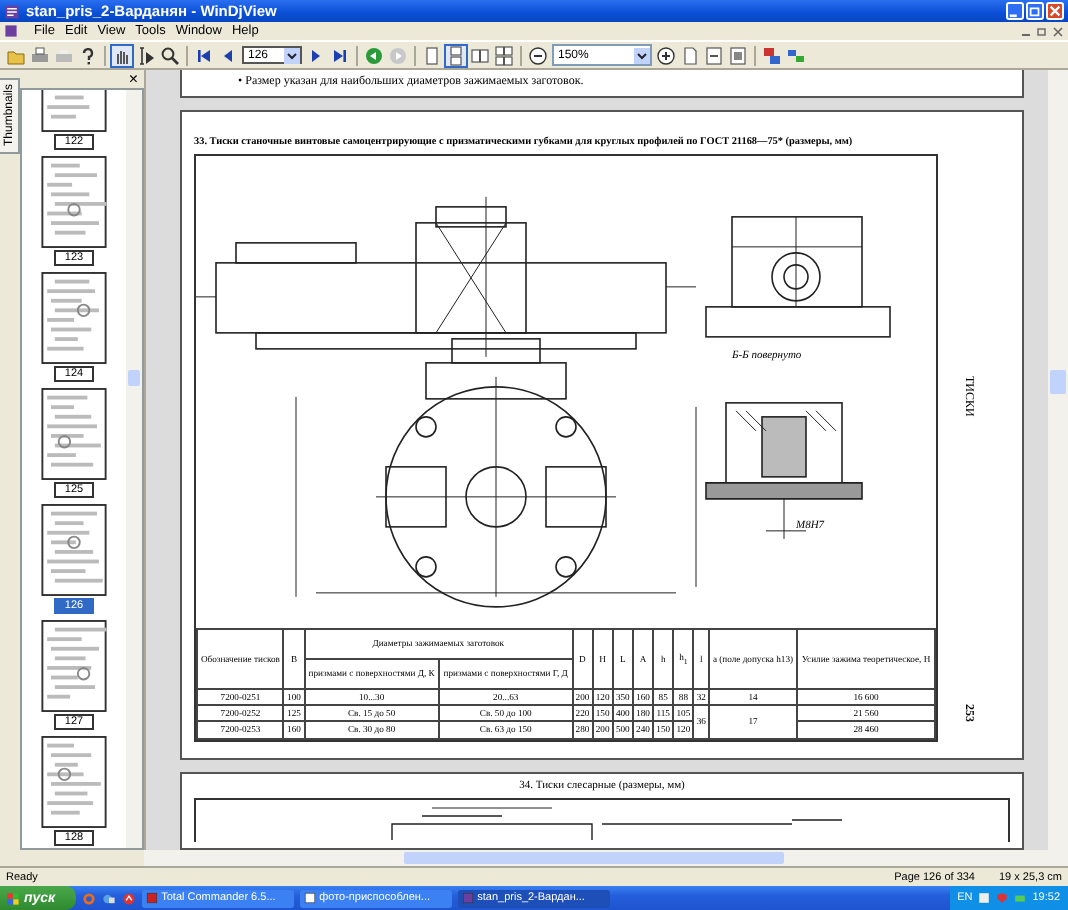  What do you see at coordinates (714, 55) in the screenshot?
I see `fit-width-icon` at bounding box center [714, 55].